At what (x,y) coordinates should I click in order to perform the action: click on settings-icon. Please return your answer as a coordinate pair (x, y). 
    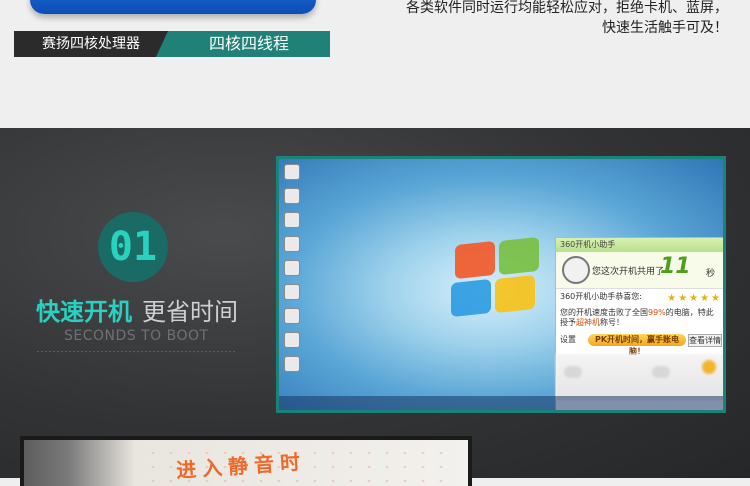
    Looking at the image, I should click on (292, 316).